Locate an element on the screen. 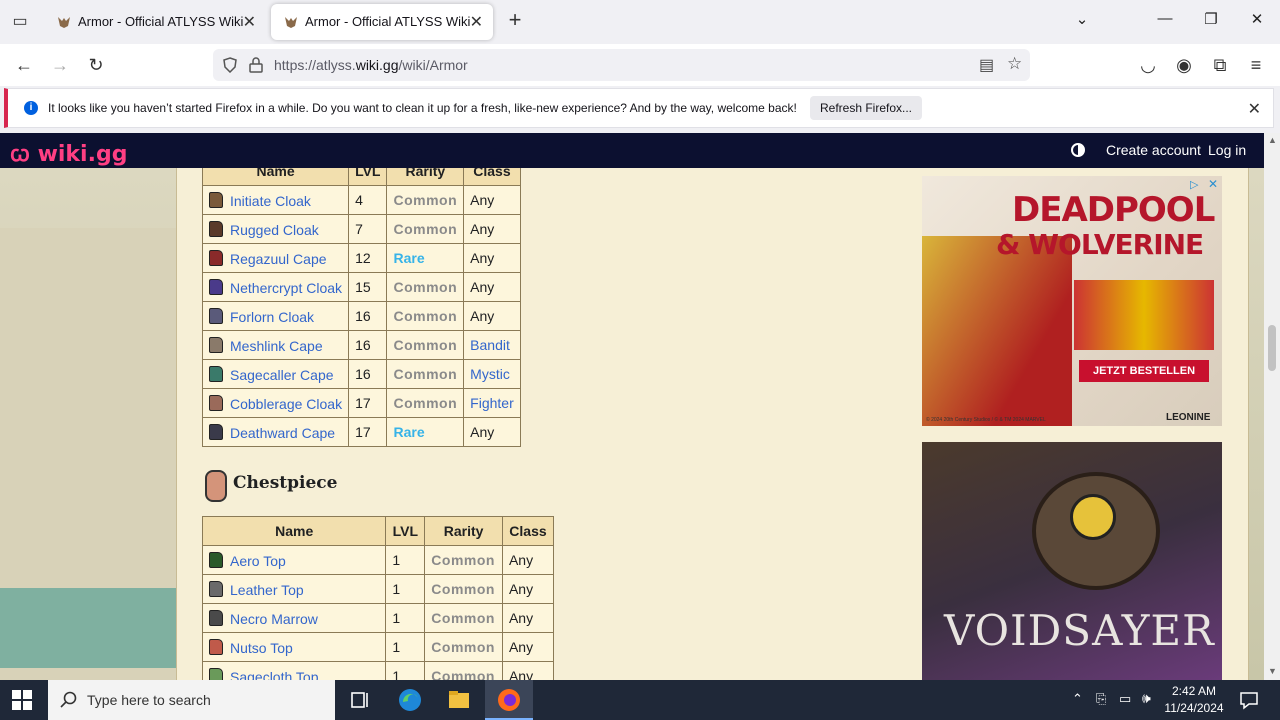  create-account-link: Create account is located at coordinates (1153, 150).